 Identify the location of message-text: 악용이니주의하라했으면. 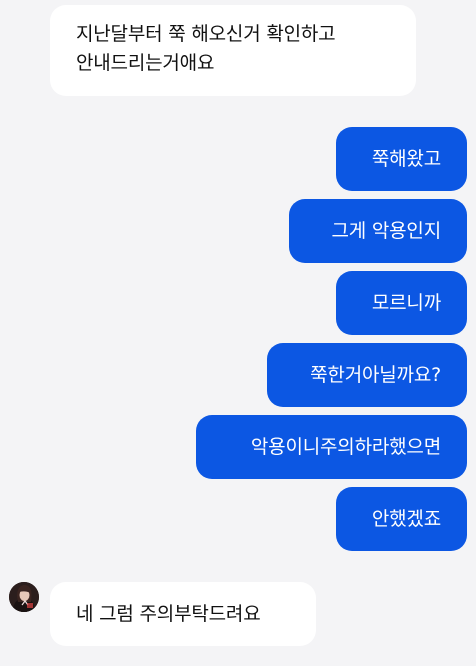
(345, 446).